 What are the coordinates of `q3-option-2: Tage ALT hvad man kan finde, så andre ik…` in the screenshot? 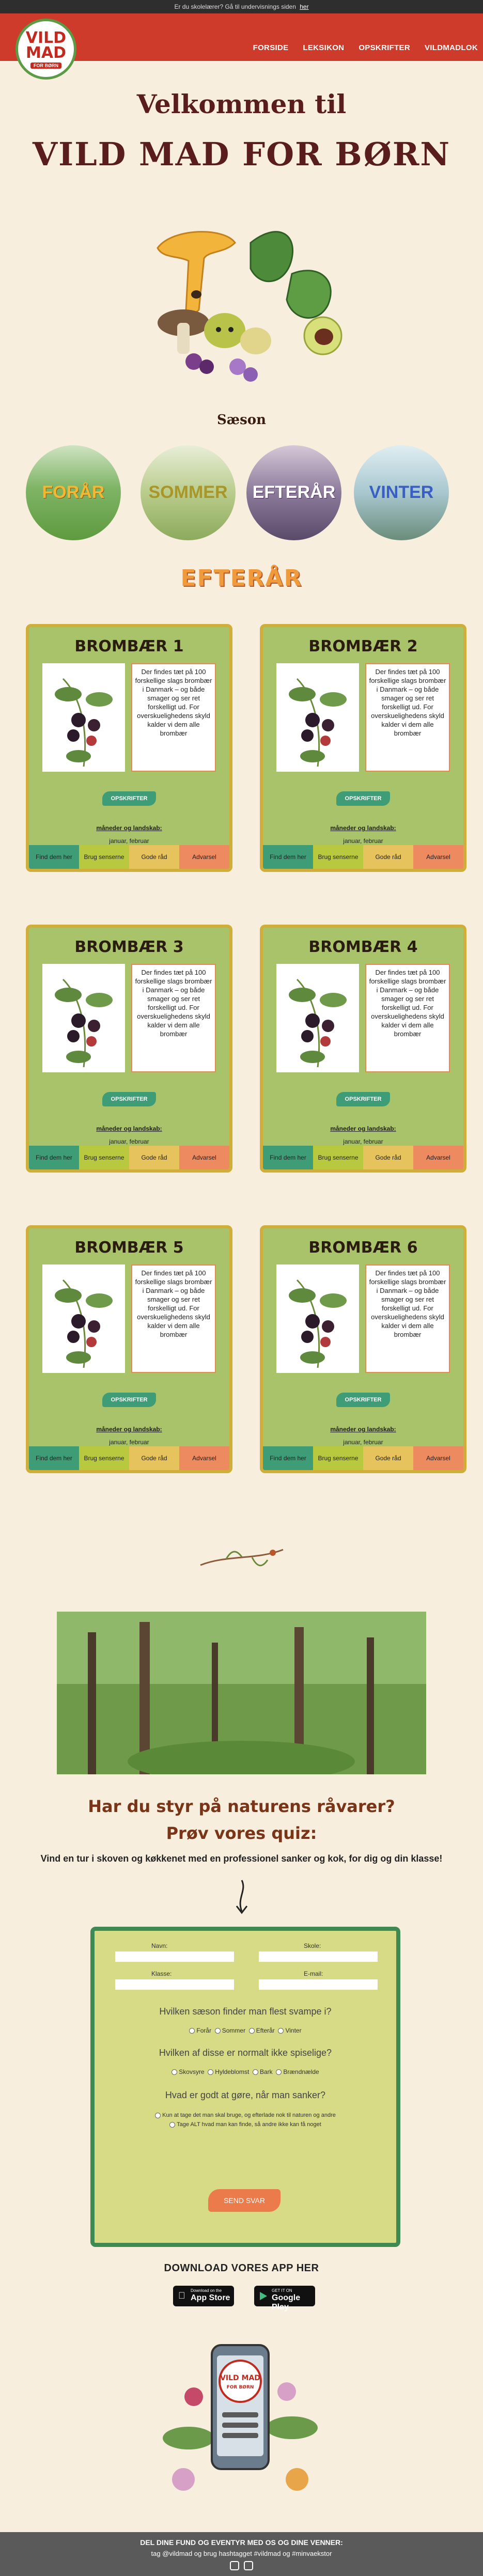 It's located at (245, 2125).